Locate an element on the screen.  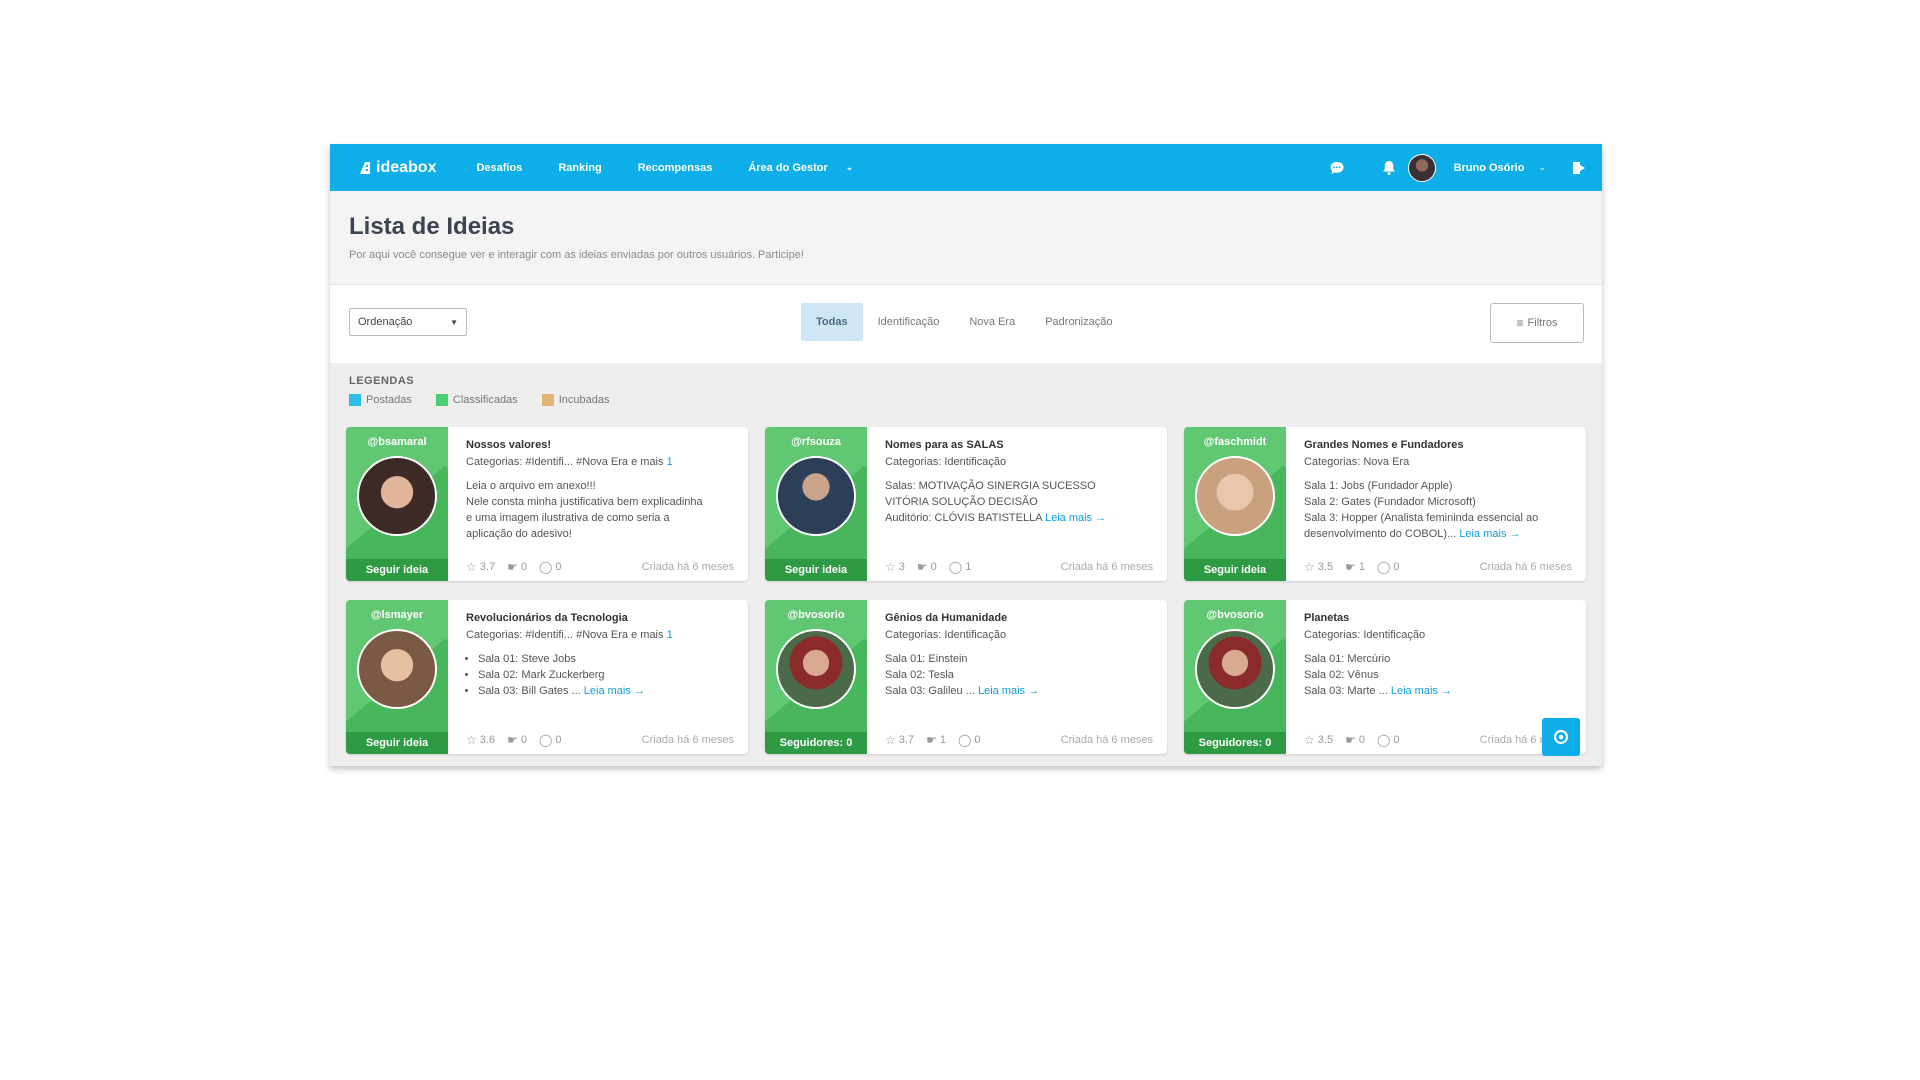
nav-link-recompensas: Recompensas is located at coordinates (675, 168).